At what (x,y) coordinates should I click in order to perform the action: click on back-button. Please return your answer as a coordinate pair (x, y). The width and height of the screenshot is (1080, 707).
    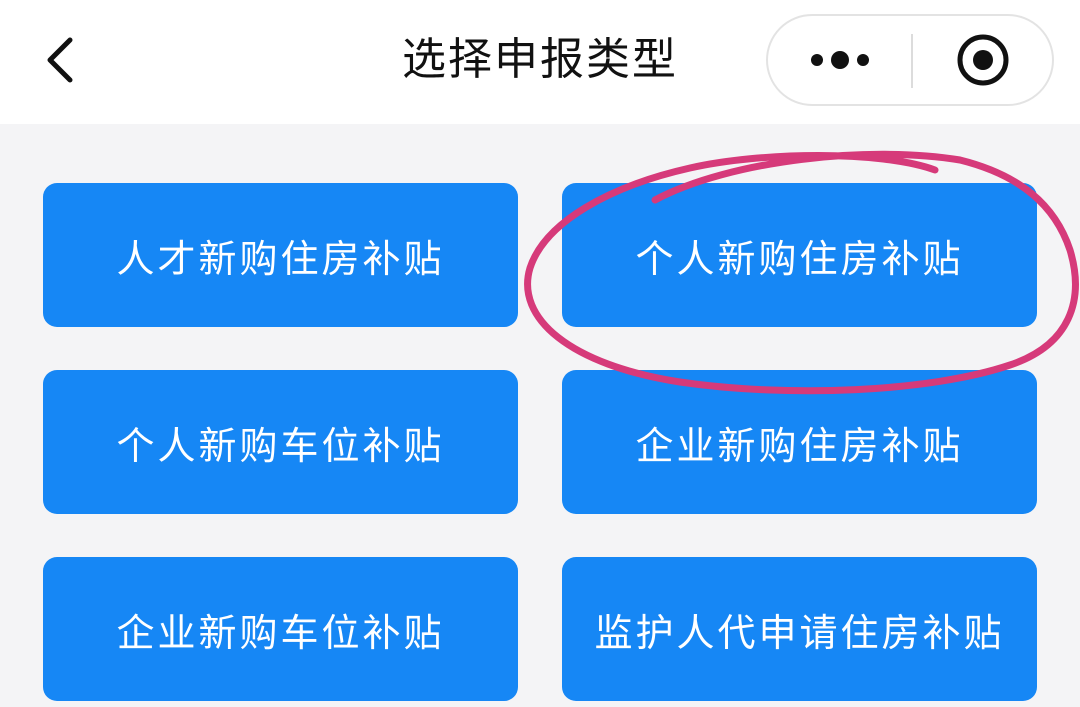
    Looking at the image, I should click on (60, 60).